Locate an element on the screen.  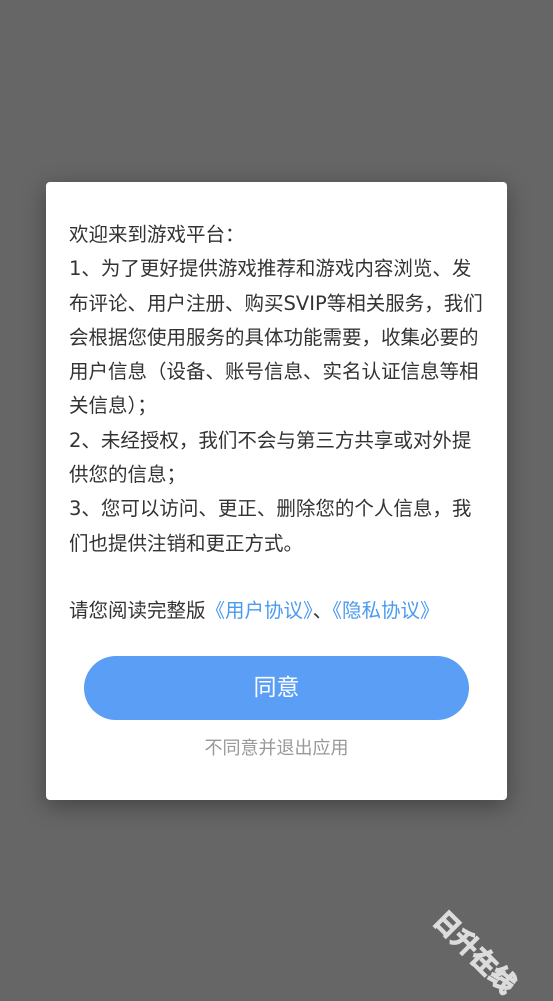
policy-item-2: 2、未经授权，我们不会与第三方共享或对外提供您的信息； is located at coordinates (270, 457).